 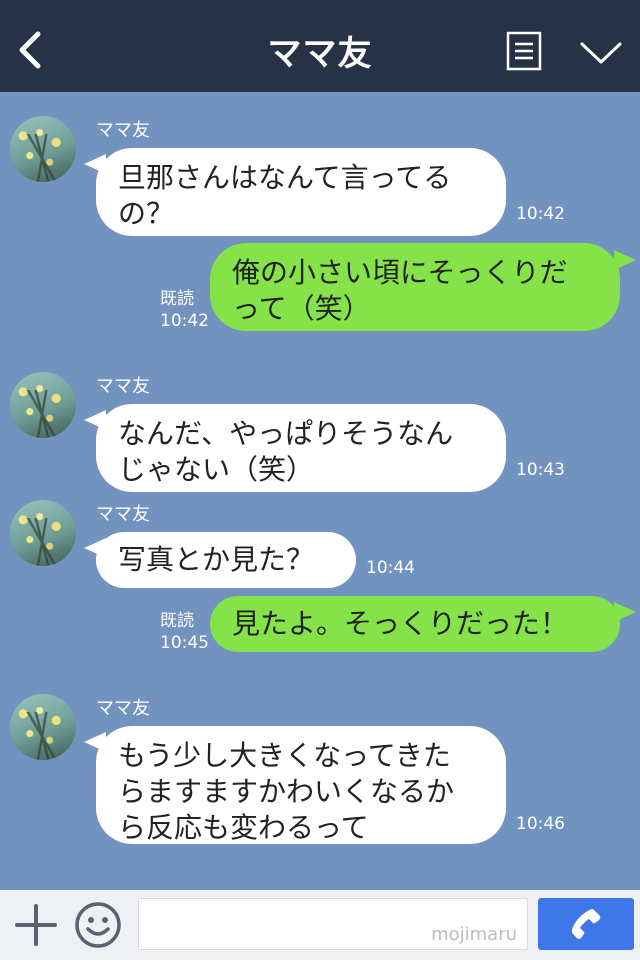 I want to click on chat-title: ママ友, so click(x=320, y=54).